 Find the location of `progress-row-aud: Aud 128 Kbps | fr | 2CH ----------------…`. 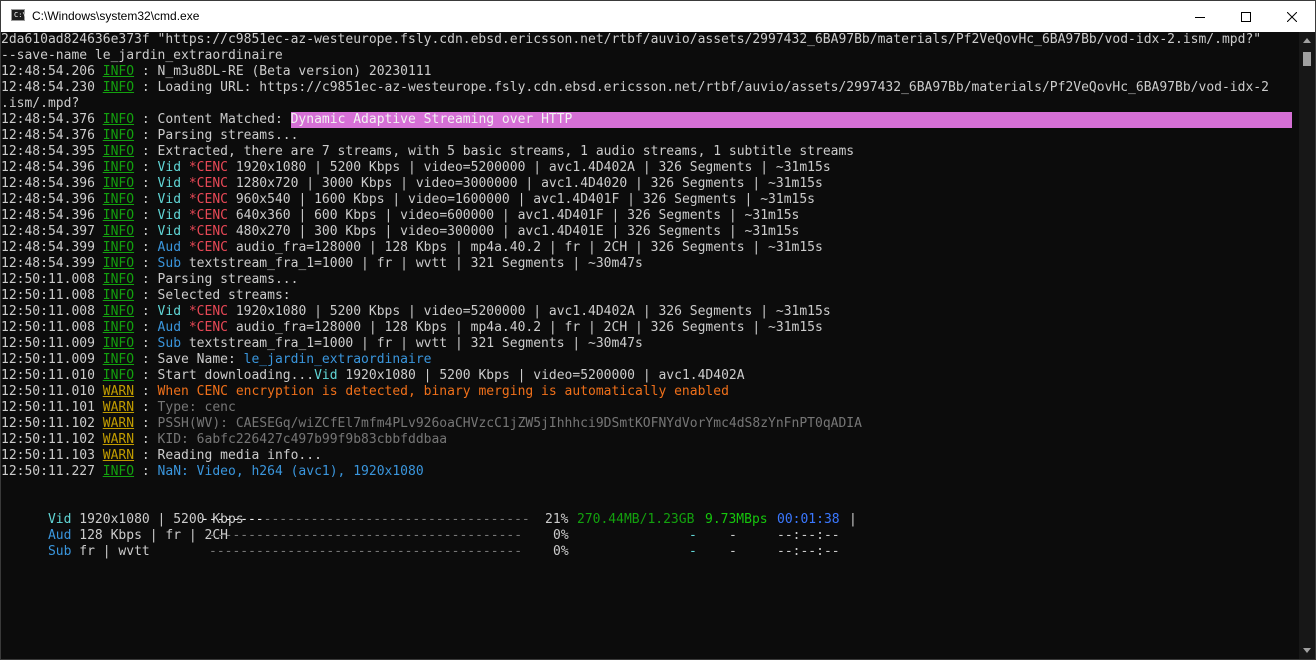

progress-row-aud: Aud 128 Kbps | fr | 2CH ----------------… is located at coordinates (420, 527).